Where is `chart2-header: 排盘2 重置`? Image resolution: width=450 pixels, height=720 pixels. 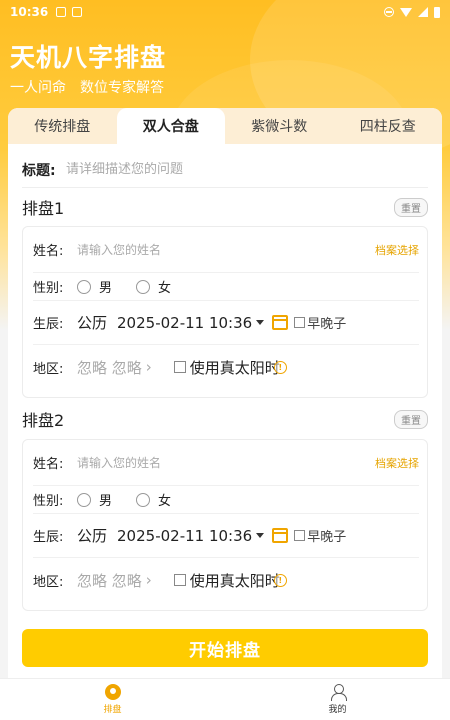
chart2-header: 排盘2 重置 is located at coordinates (225, 419).